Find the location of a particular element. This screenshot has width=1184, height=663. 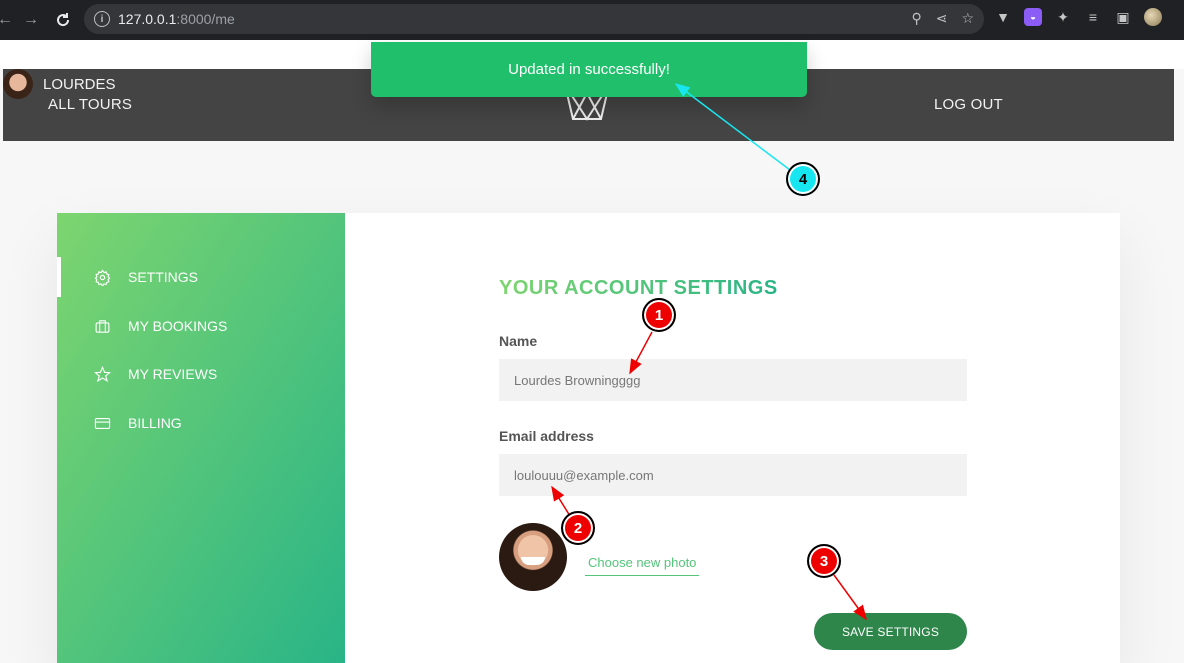

photo-upload-row: Choose new photo is located at coordinates (599, 557).